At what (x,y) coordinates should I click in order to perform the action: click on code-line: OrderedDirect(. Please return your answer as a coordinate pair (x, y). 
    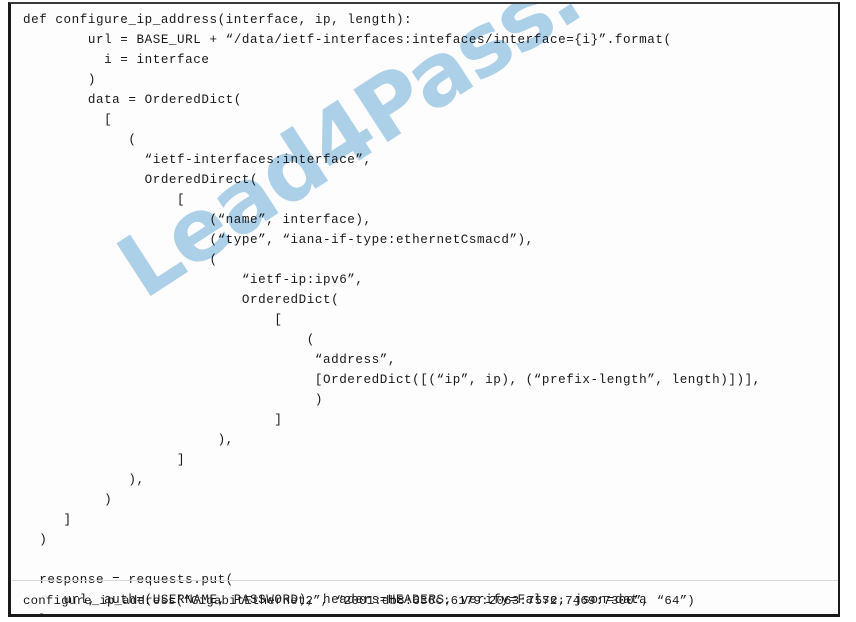
    Looking at the image, I should click on (141, 180).